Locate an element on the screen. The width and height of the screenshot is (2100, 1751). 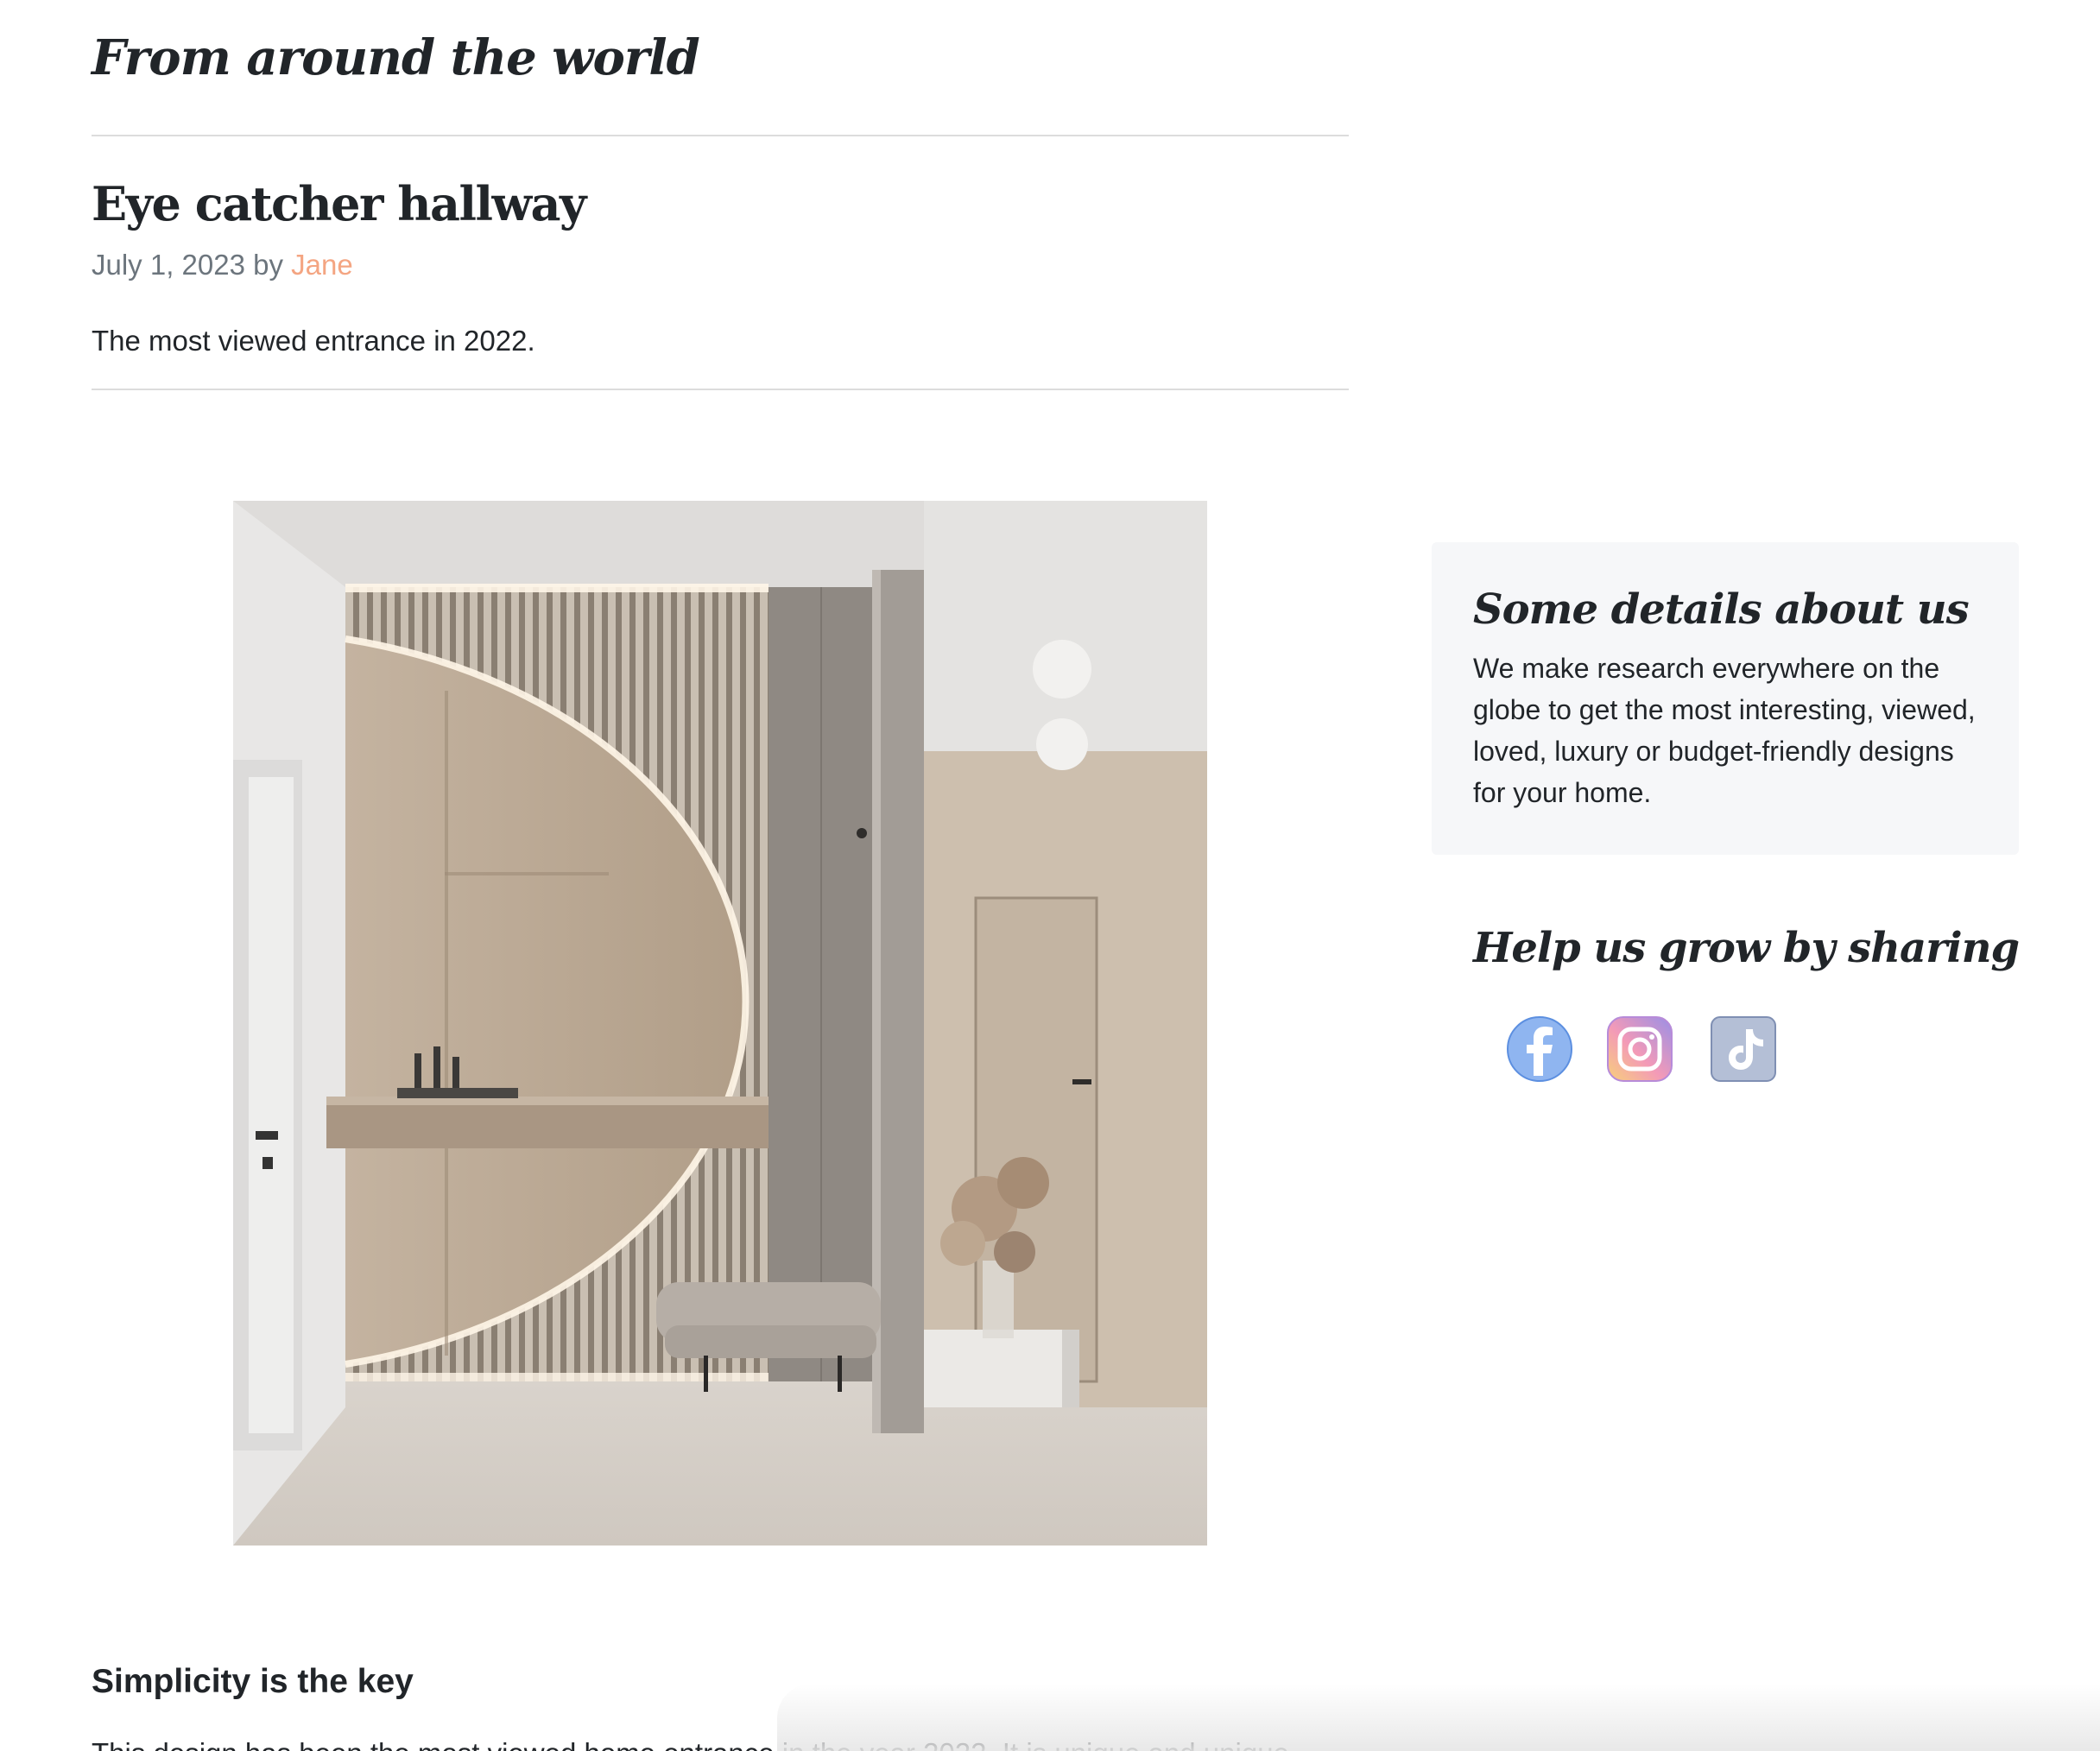
section-title: From around the world is located at coordinates (396, 57).